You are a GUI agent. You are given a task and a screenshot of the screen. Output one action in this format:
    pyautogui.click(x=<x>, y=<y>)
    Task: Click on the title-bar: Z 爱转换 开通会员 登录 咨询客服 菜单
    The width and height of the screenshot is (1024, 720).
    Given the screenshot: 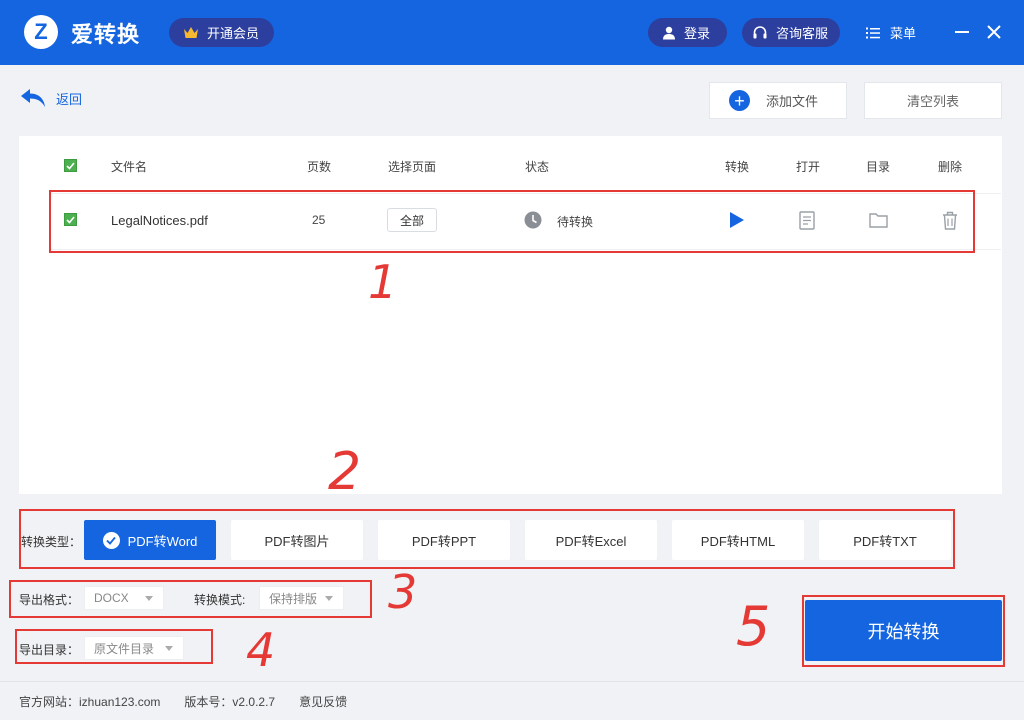 What is the action you would take?
    pyautogui.click(x=512, y=32)
    